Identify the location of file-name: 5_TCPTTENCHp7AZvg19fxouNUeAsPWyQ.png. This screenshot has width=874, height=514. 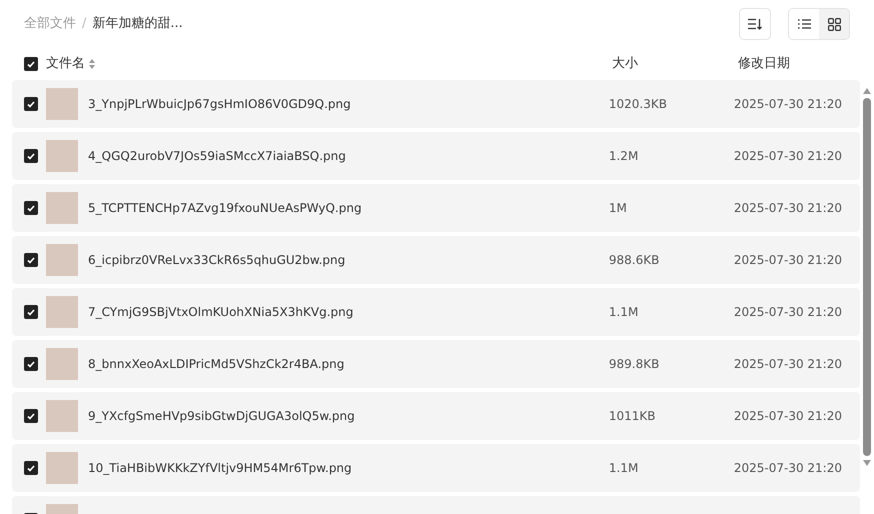
(225, 208).